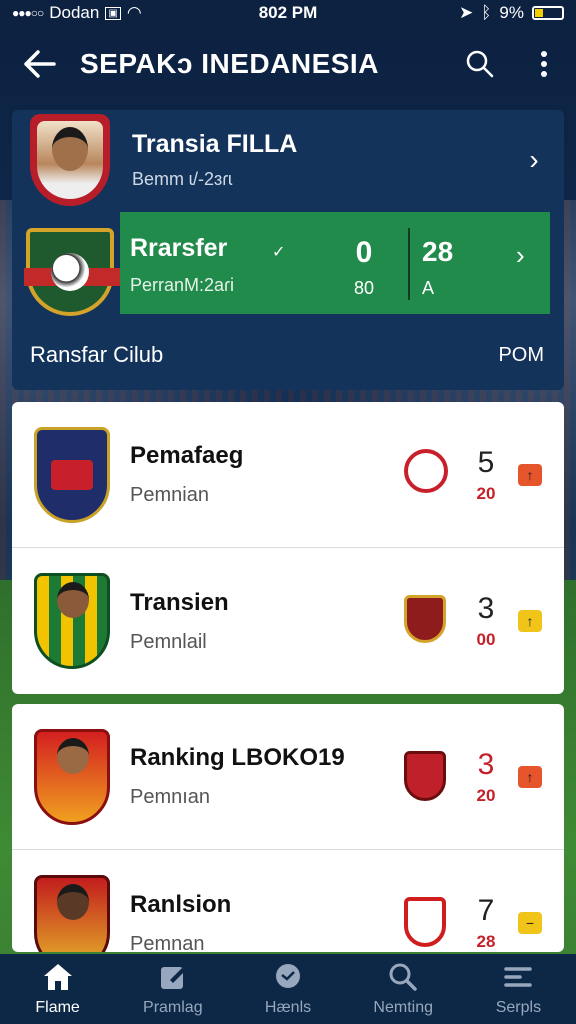 The image size is (576, 1024). I want to click on menu-icon, so click(518, 977).